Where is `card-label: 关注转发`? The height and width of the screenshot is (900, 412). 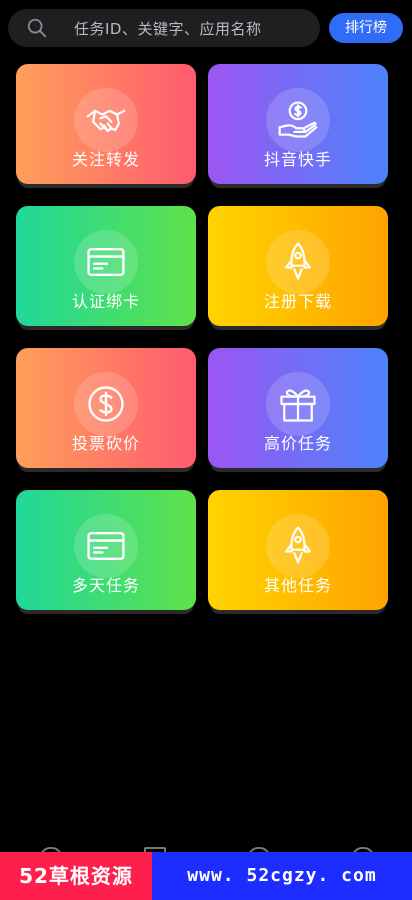 card-label: 关注转发 is located at coordinates (105, 159).